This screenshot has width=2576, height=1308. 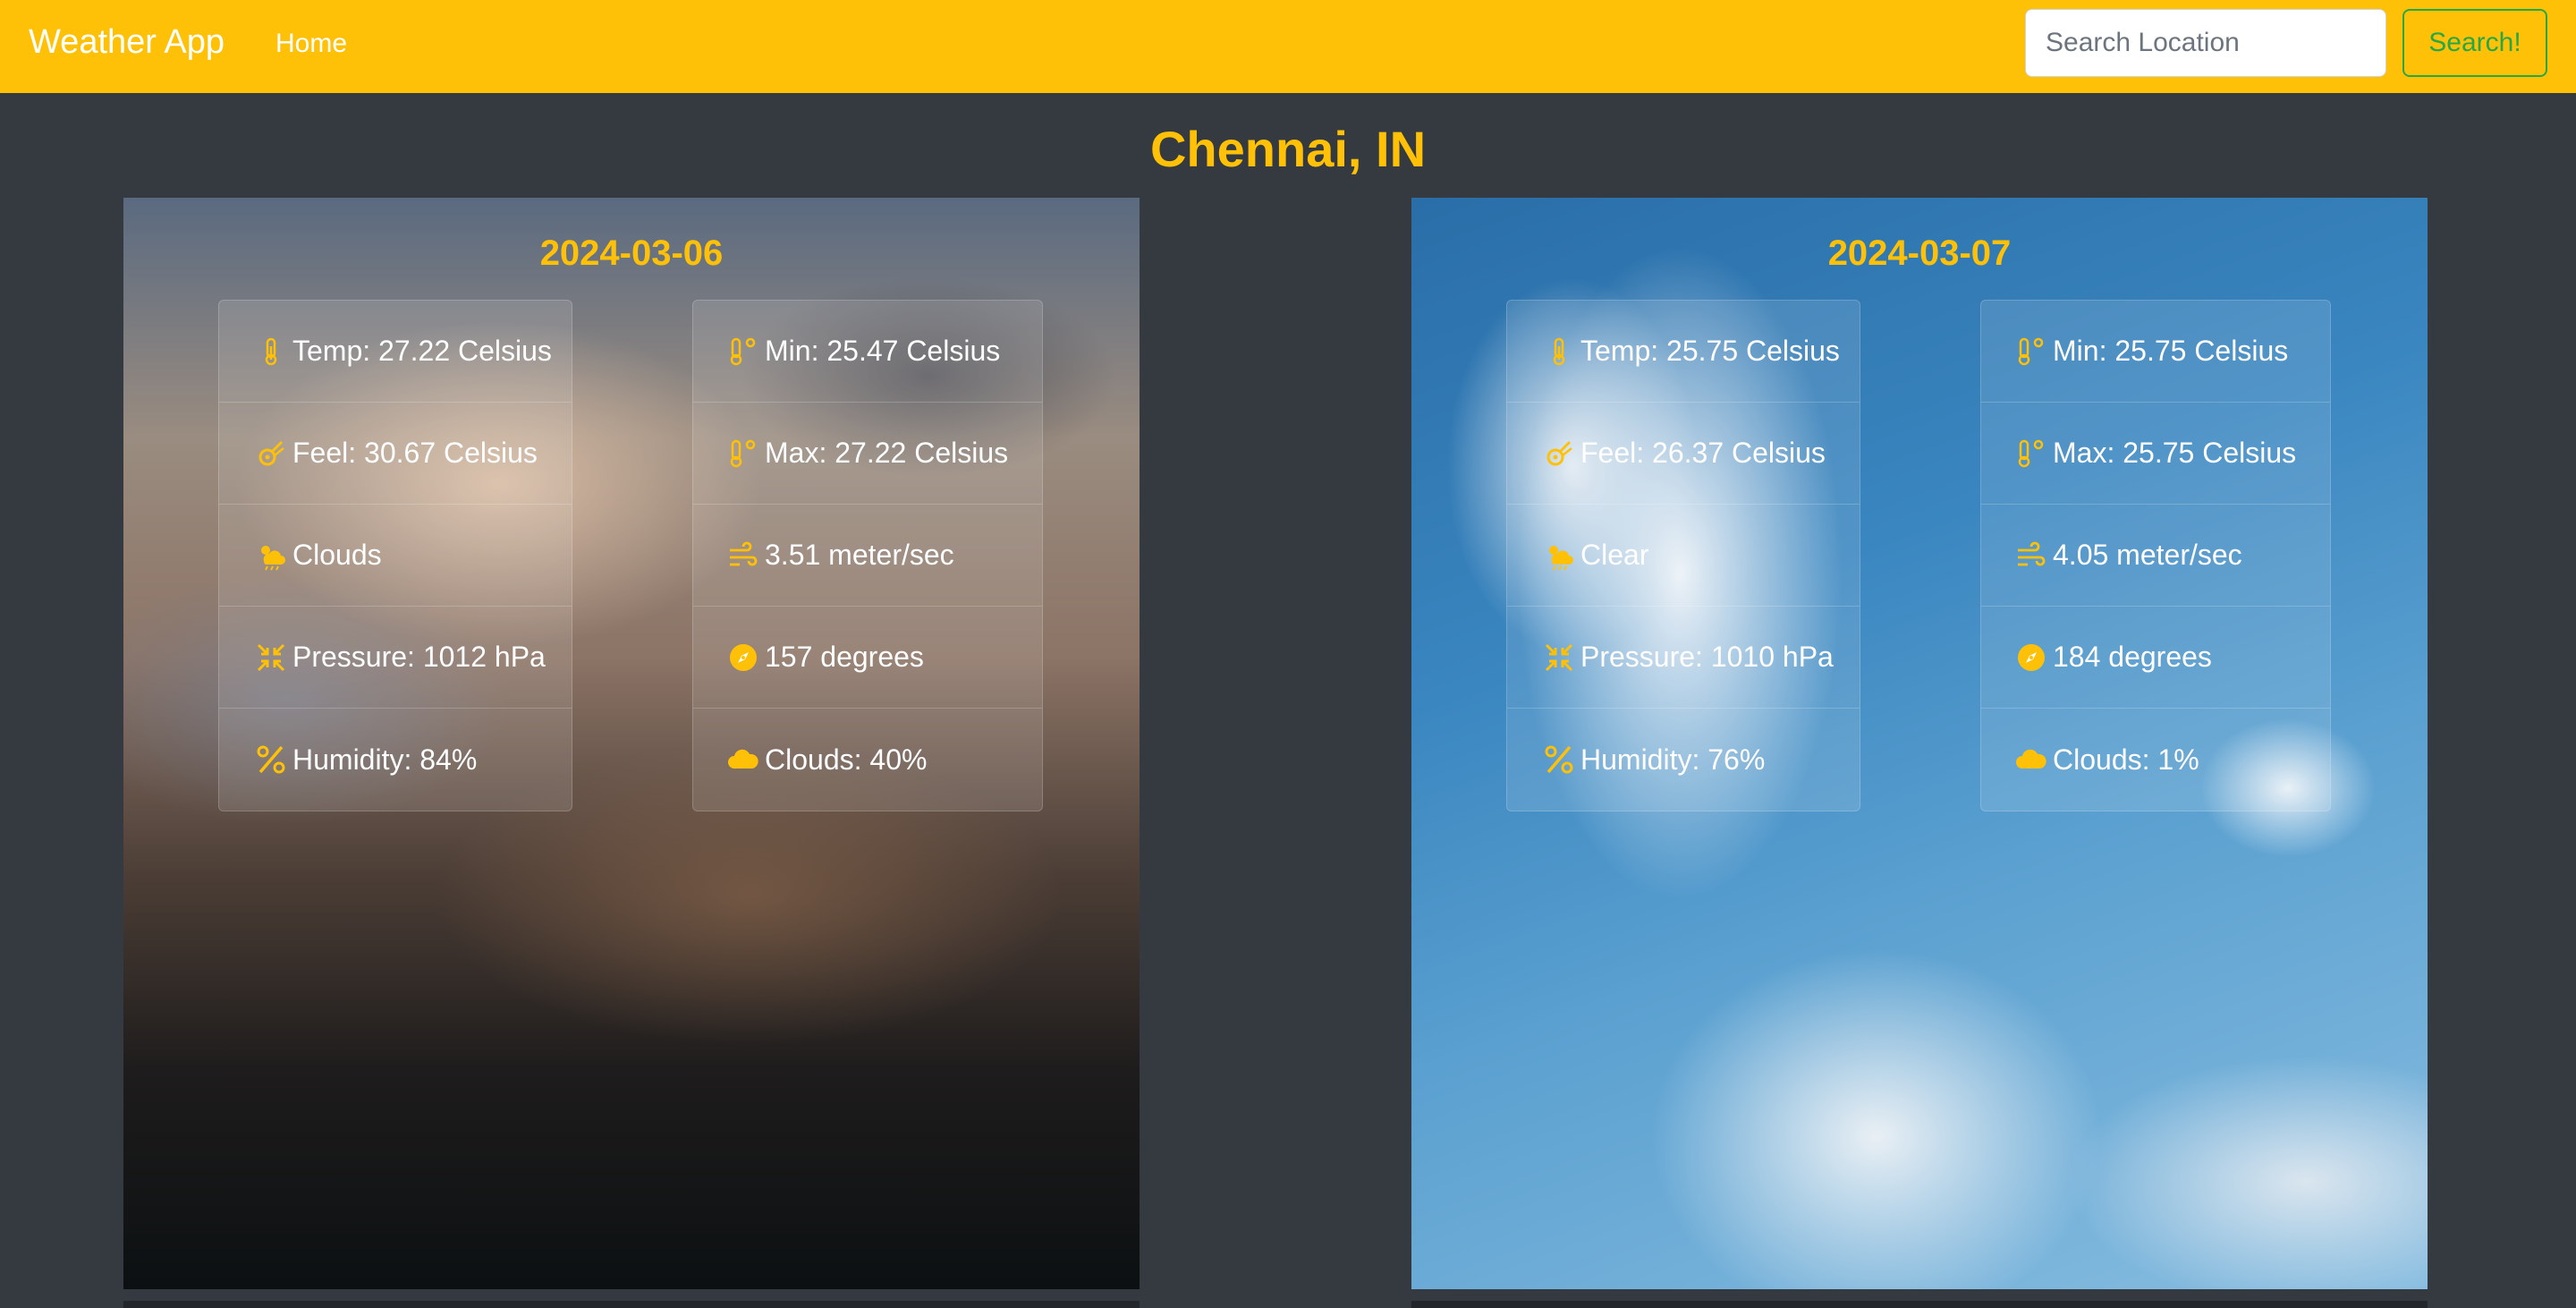 I want to click on weather-item-label: Clouds: 40%, so click(x=846, y=759).